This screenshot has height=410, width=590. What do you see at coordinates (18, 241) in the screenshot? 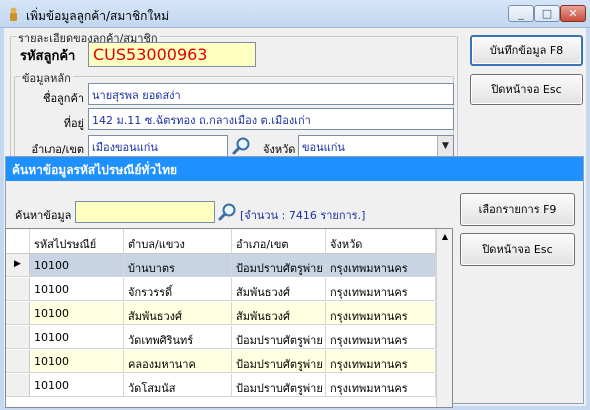
I see `grid-corner` at bounding box center [18, 241].